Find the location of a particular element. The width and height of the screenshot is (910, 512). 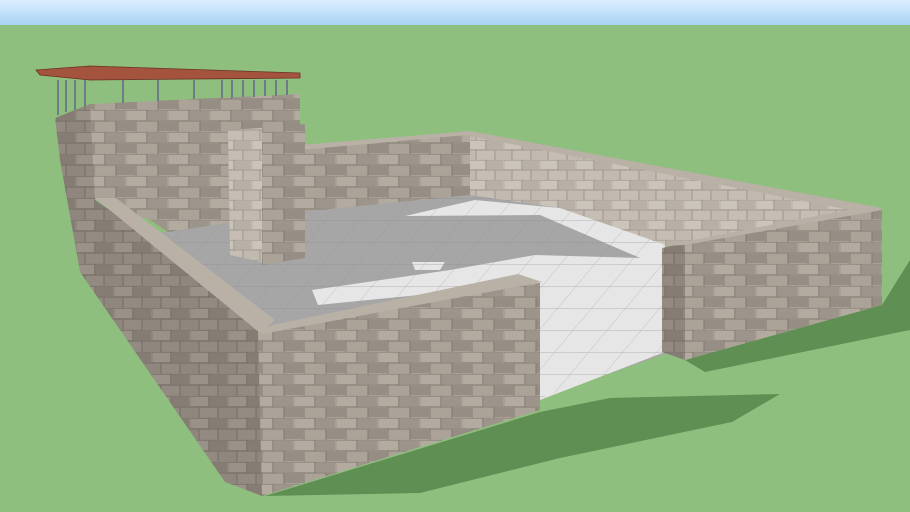

tower-pillar is located at coordinates (245, 195).